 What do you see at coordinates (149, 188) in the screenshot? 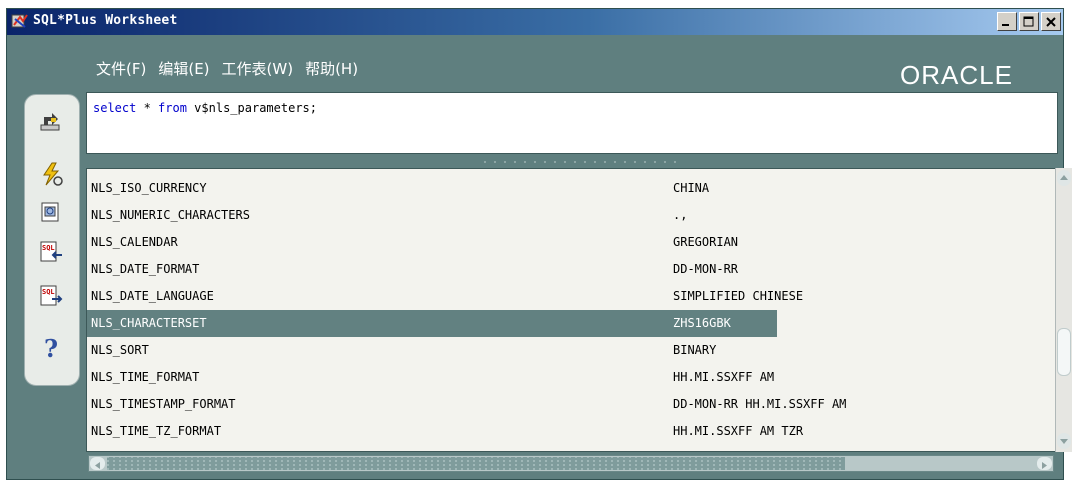
I see `parameter-cell: NLS_ISO_CURRENCY` at bounding box center [149, 188].